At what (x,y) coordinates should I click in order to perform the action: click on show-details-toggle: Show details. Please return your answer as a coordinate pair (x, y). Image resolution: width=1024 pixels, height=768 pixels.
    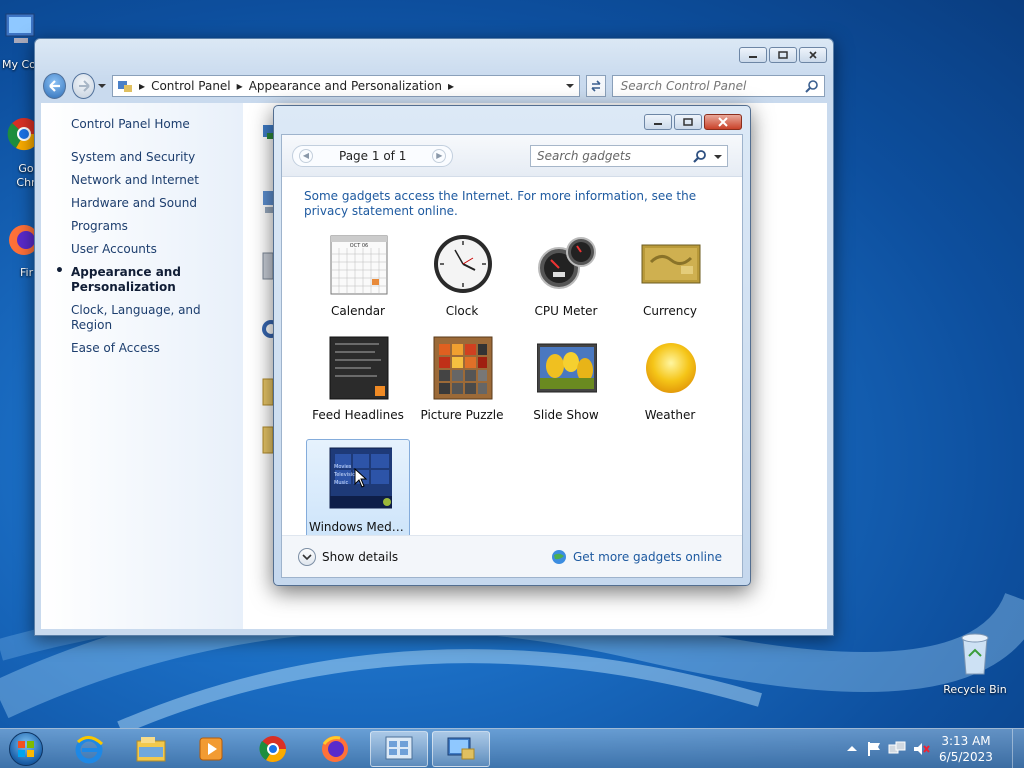
    Looking at the image, I should click on (348, 556).